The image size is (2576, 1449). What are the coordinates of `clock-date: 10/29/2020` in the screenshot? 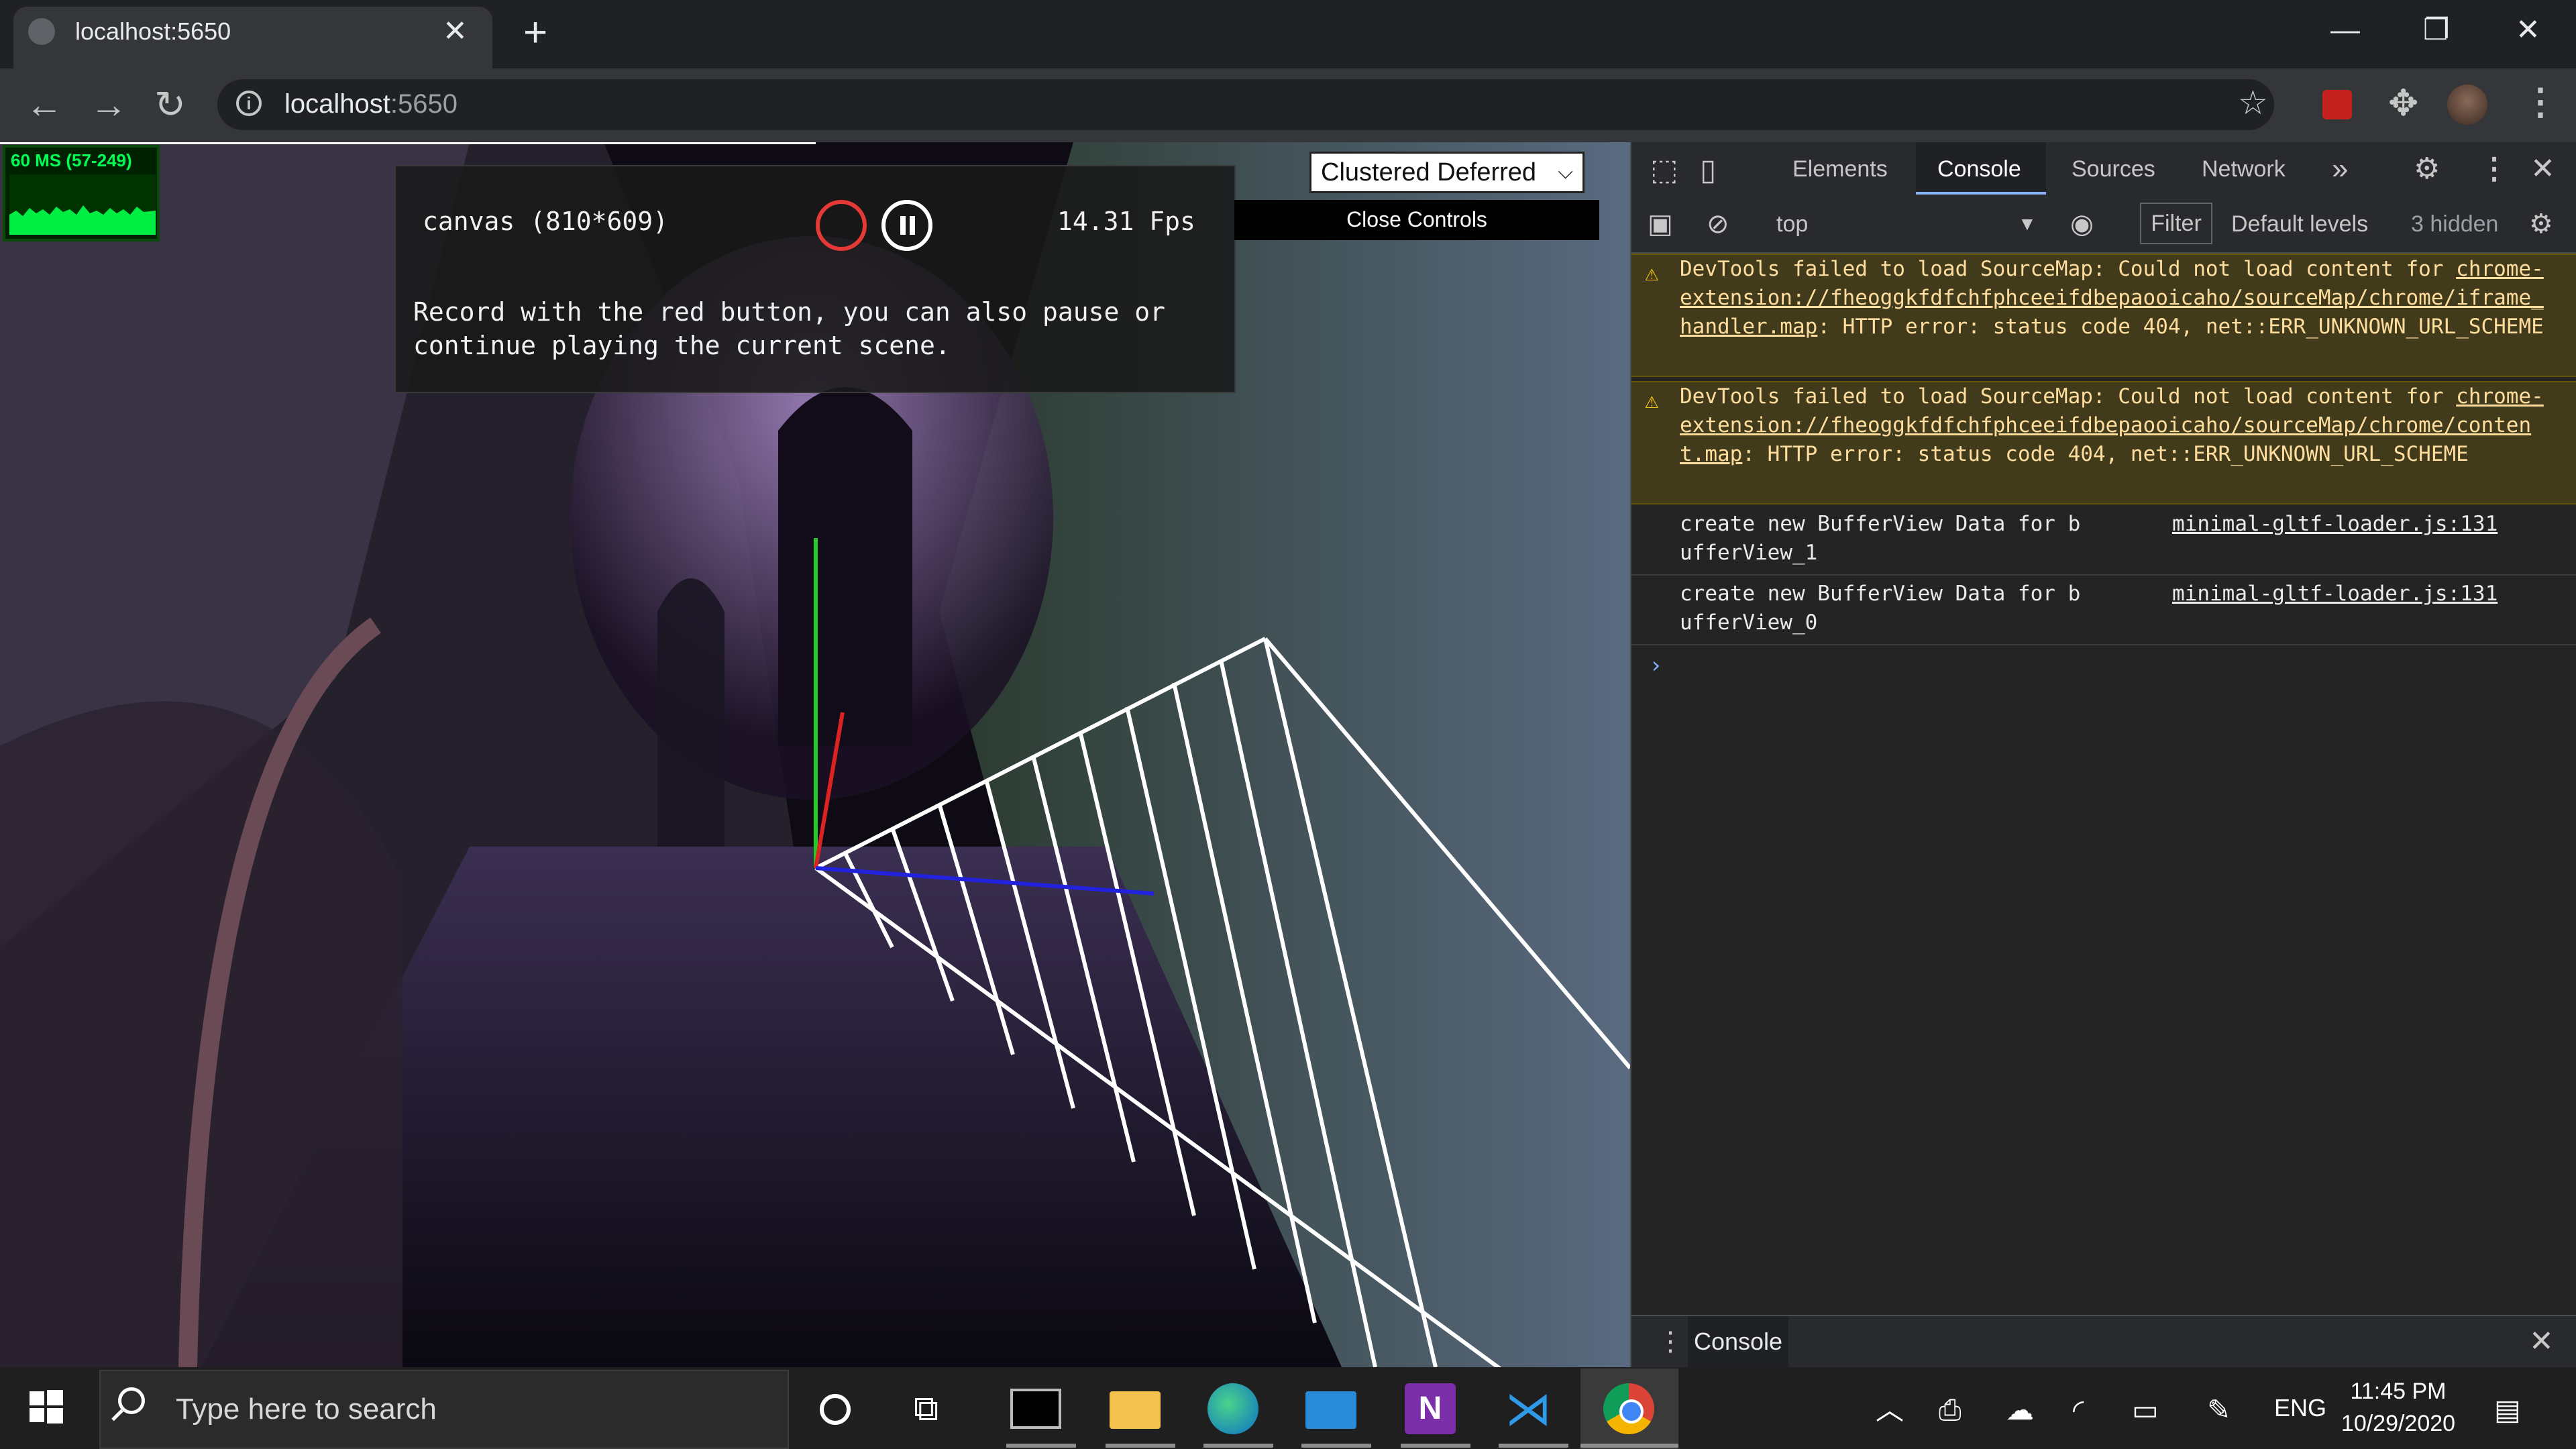 It's located at (2398, 1423).